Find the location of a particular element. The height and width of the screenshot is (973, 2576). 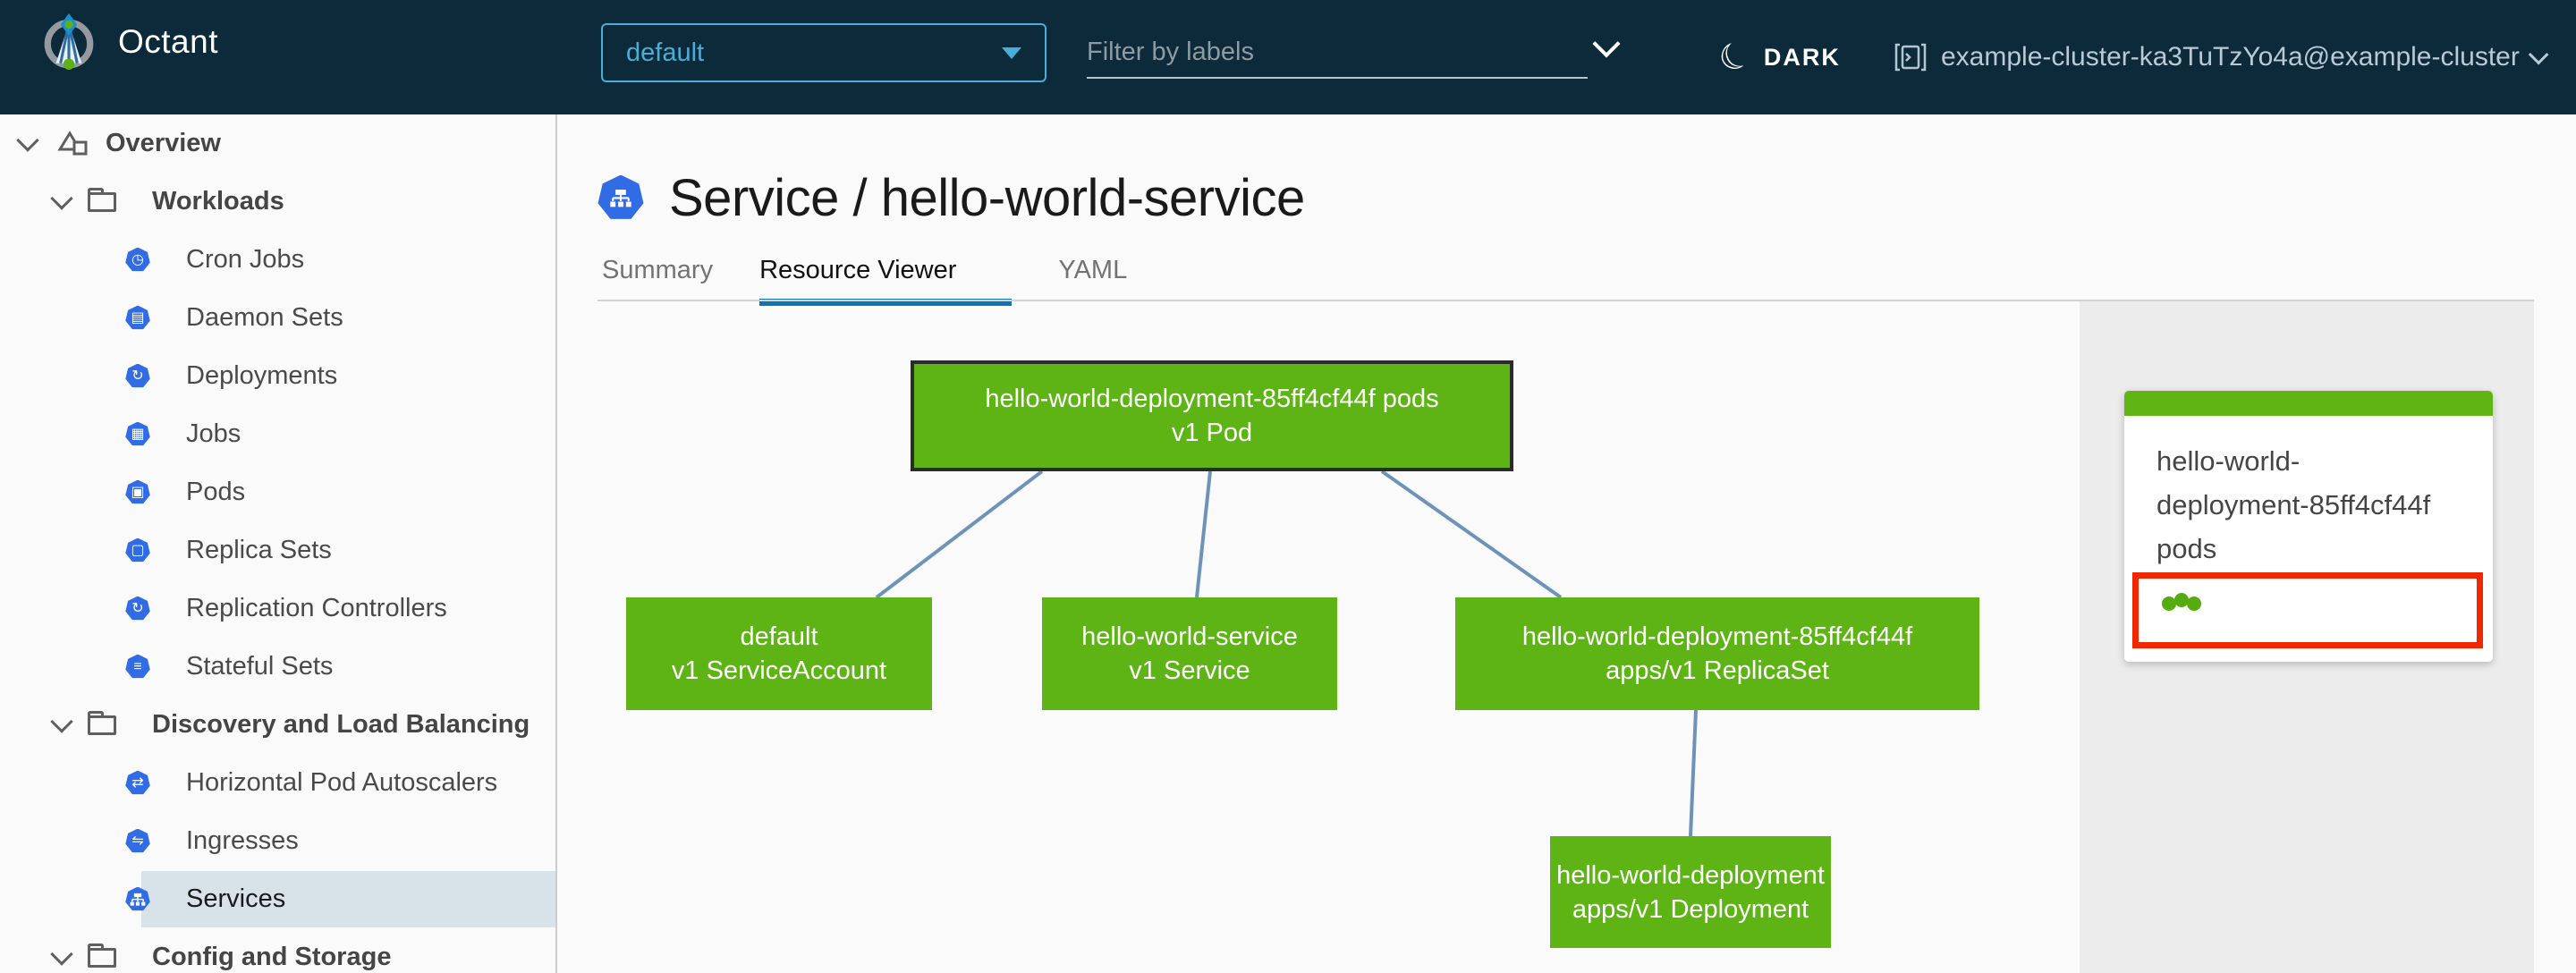

card-status-bar is located at coordinates (2308, 403).